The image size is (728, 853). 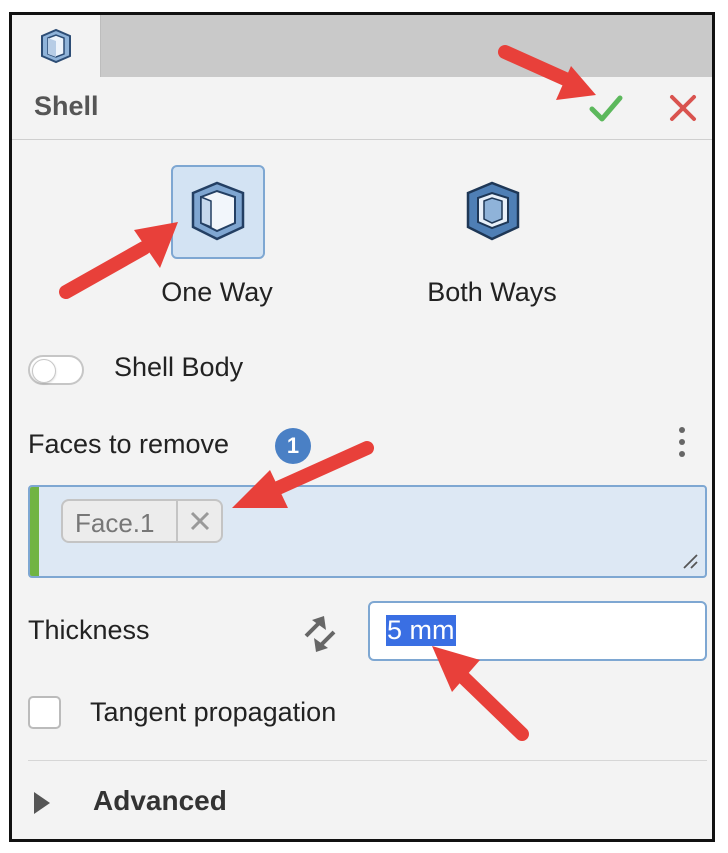 I want to click on tangent-propagation-label: Tangent propagation, so click(x=213, y=712).